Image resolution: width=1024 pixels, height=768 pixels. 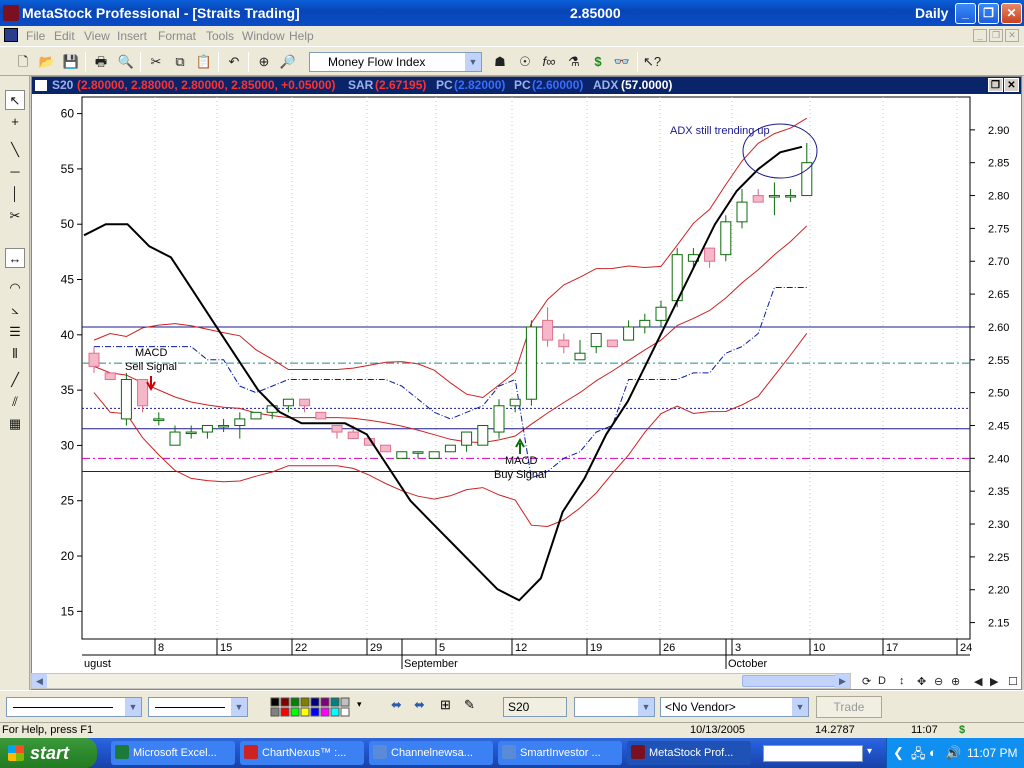 What do you see at coordinates (220, 36) in the screenshot?
I see `menu-tools: Tools` at bounding box center [220, 36].